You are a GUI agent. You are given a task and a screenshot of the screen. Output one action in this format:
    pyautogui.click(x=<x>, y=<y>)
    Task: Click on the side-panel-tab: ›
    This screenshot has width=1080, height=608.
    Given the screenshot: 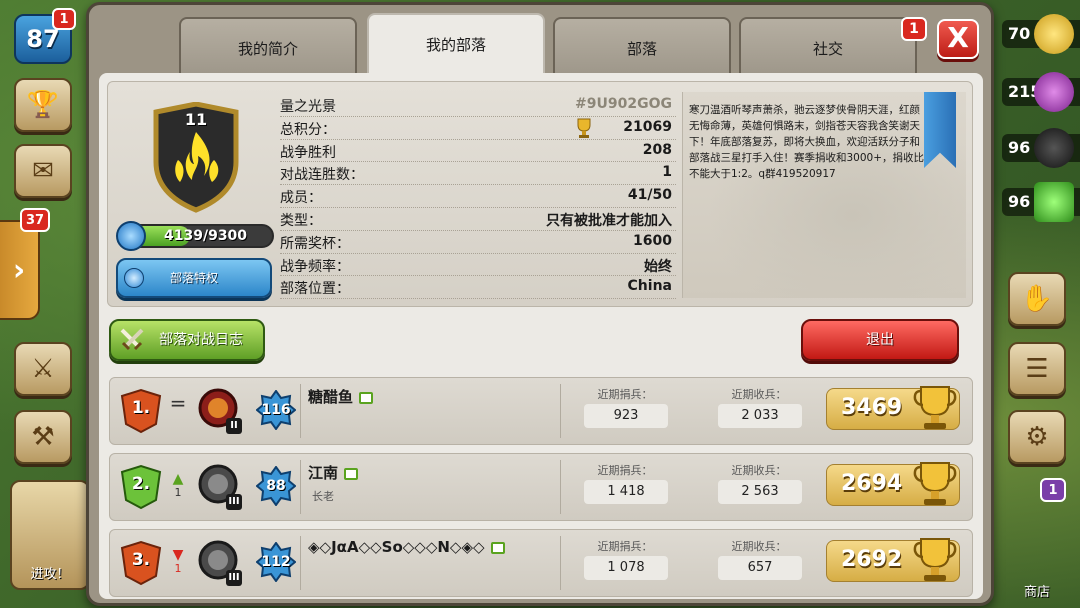 What is the action you would take?
    pyautogui.click(x=20, y=270)
    